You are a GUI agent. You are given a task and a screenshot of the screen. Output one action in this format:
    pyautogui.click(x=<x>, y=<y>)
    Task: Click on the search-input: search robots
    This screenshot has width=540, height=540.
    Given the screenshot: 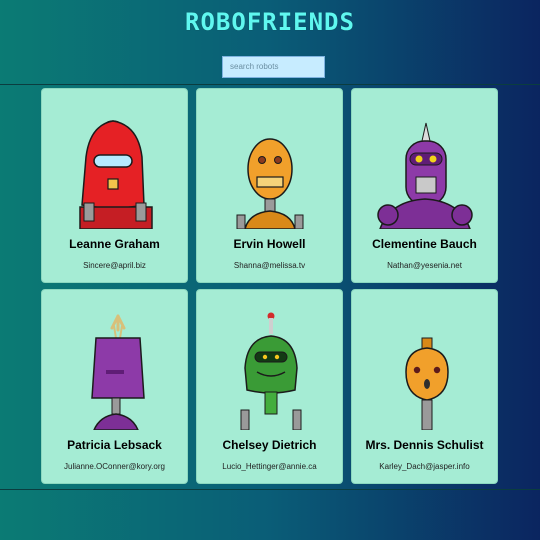 What is the action you would take?
    pyautogui.click(x=273, y=67)
    